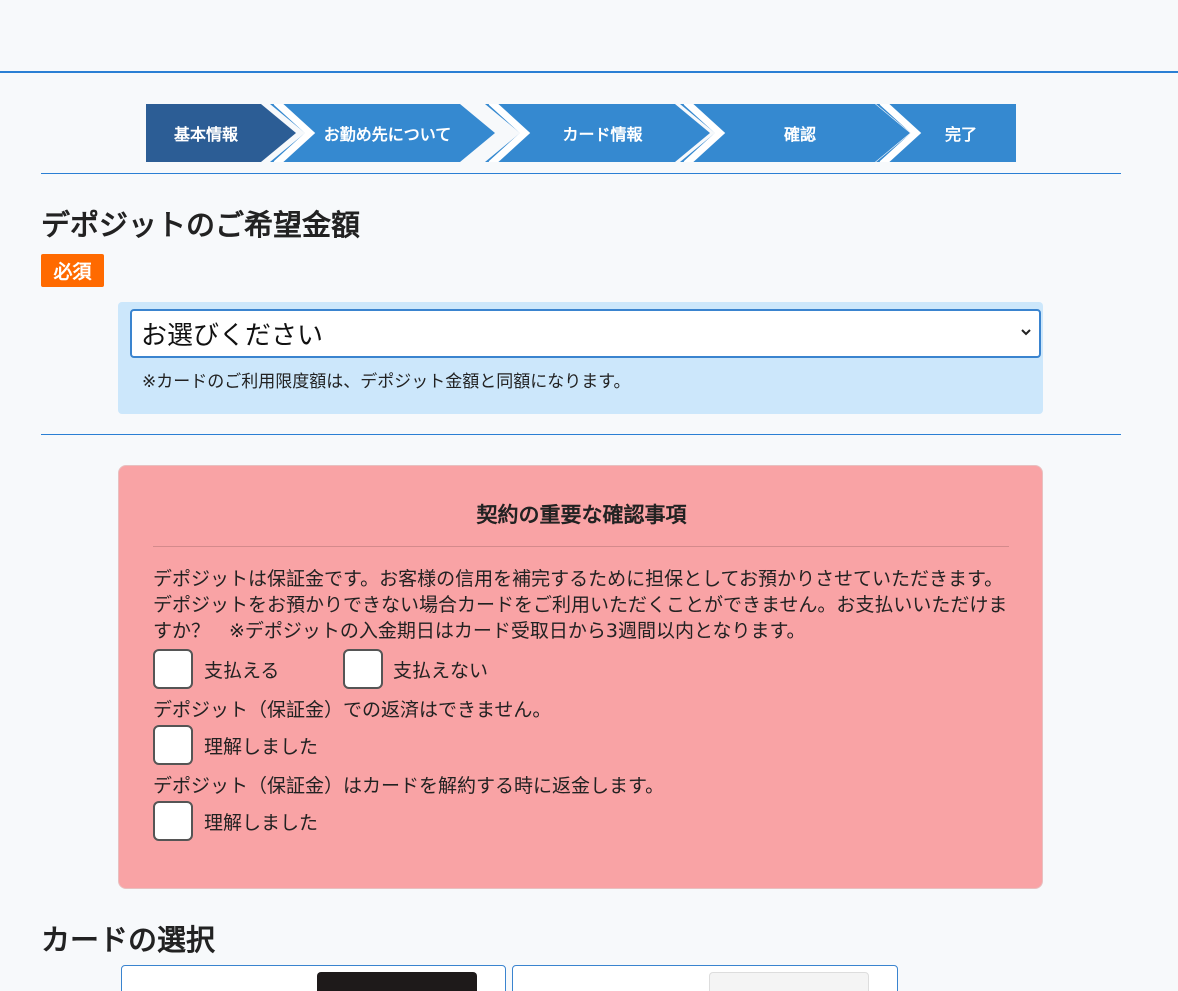  I want to click on deposit-title: デポジットのご希望金額, so click(201, 225).